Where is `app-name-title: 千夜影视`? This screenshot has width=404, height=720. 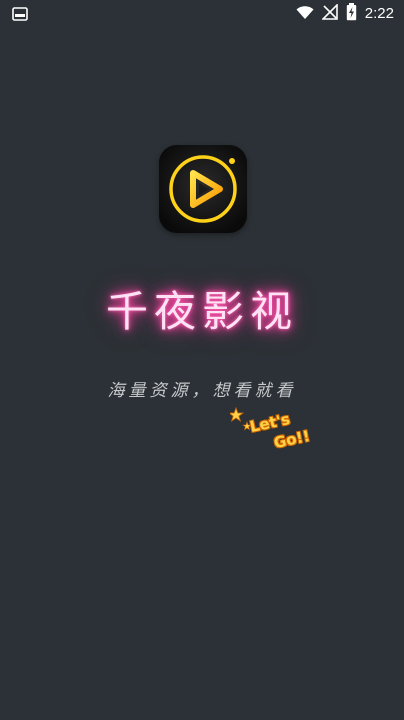 app-name-title: 千夜影视 is located at coordinates (201, 311).